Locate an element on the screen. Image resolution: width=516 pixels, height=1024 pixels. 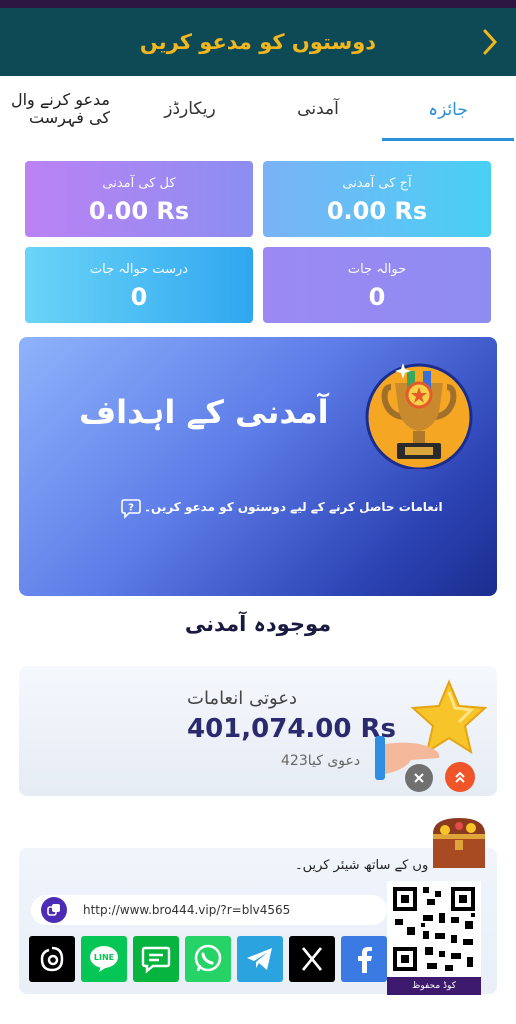
stat-label: درست حوالہ جات is located at coordinates (139, 269).